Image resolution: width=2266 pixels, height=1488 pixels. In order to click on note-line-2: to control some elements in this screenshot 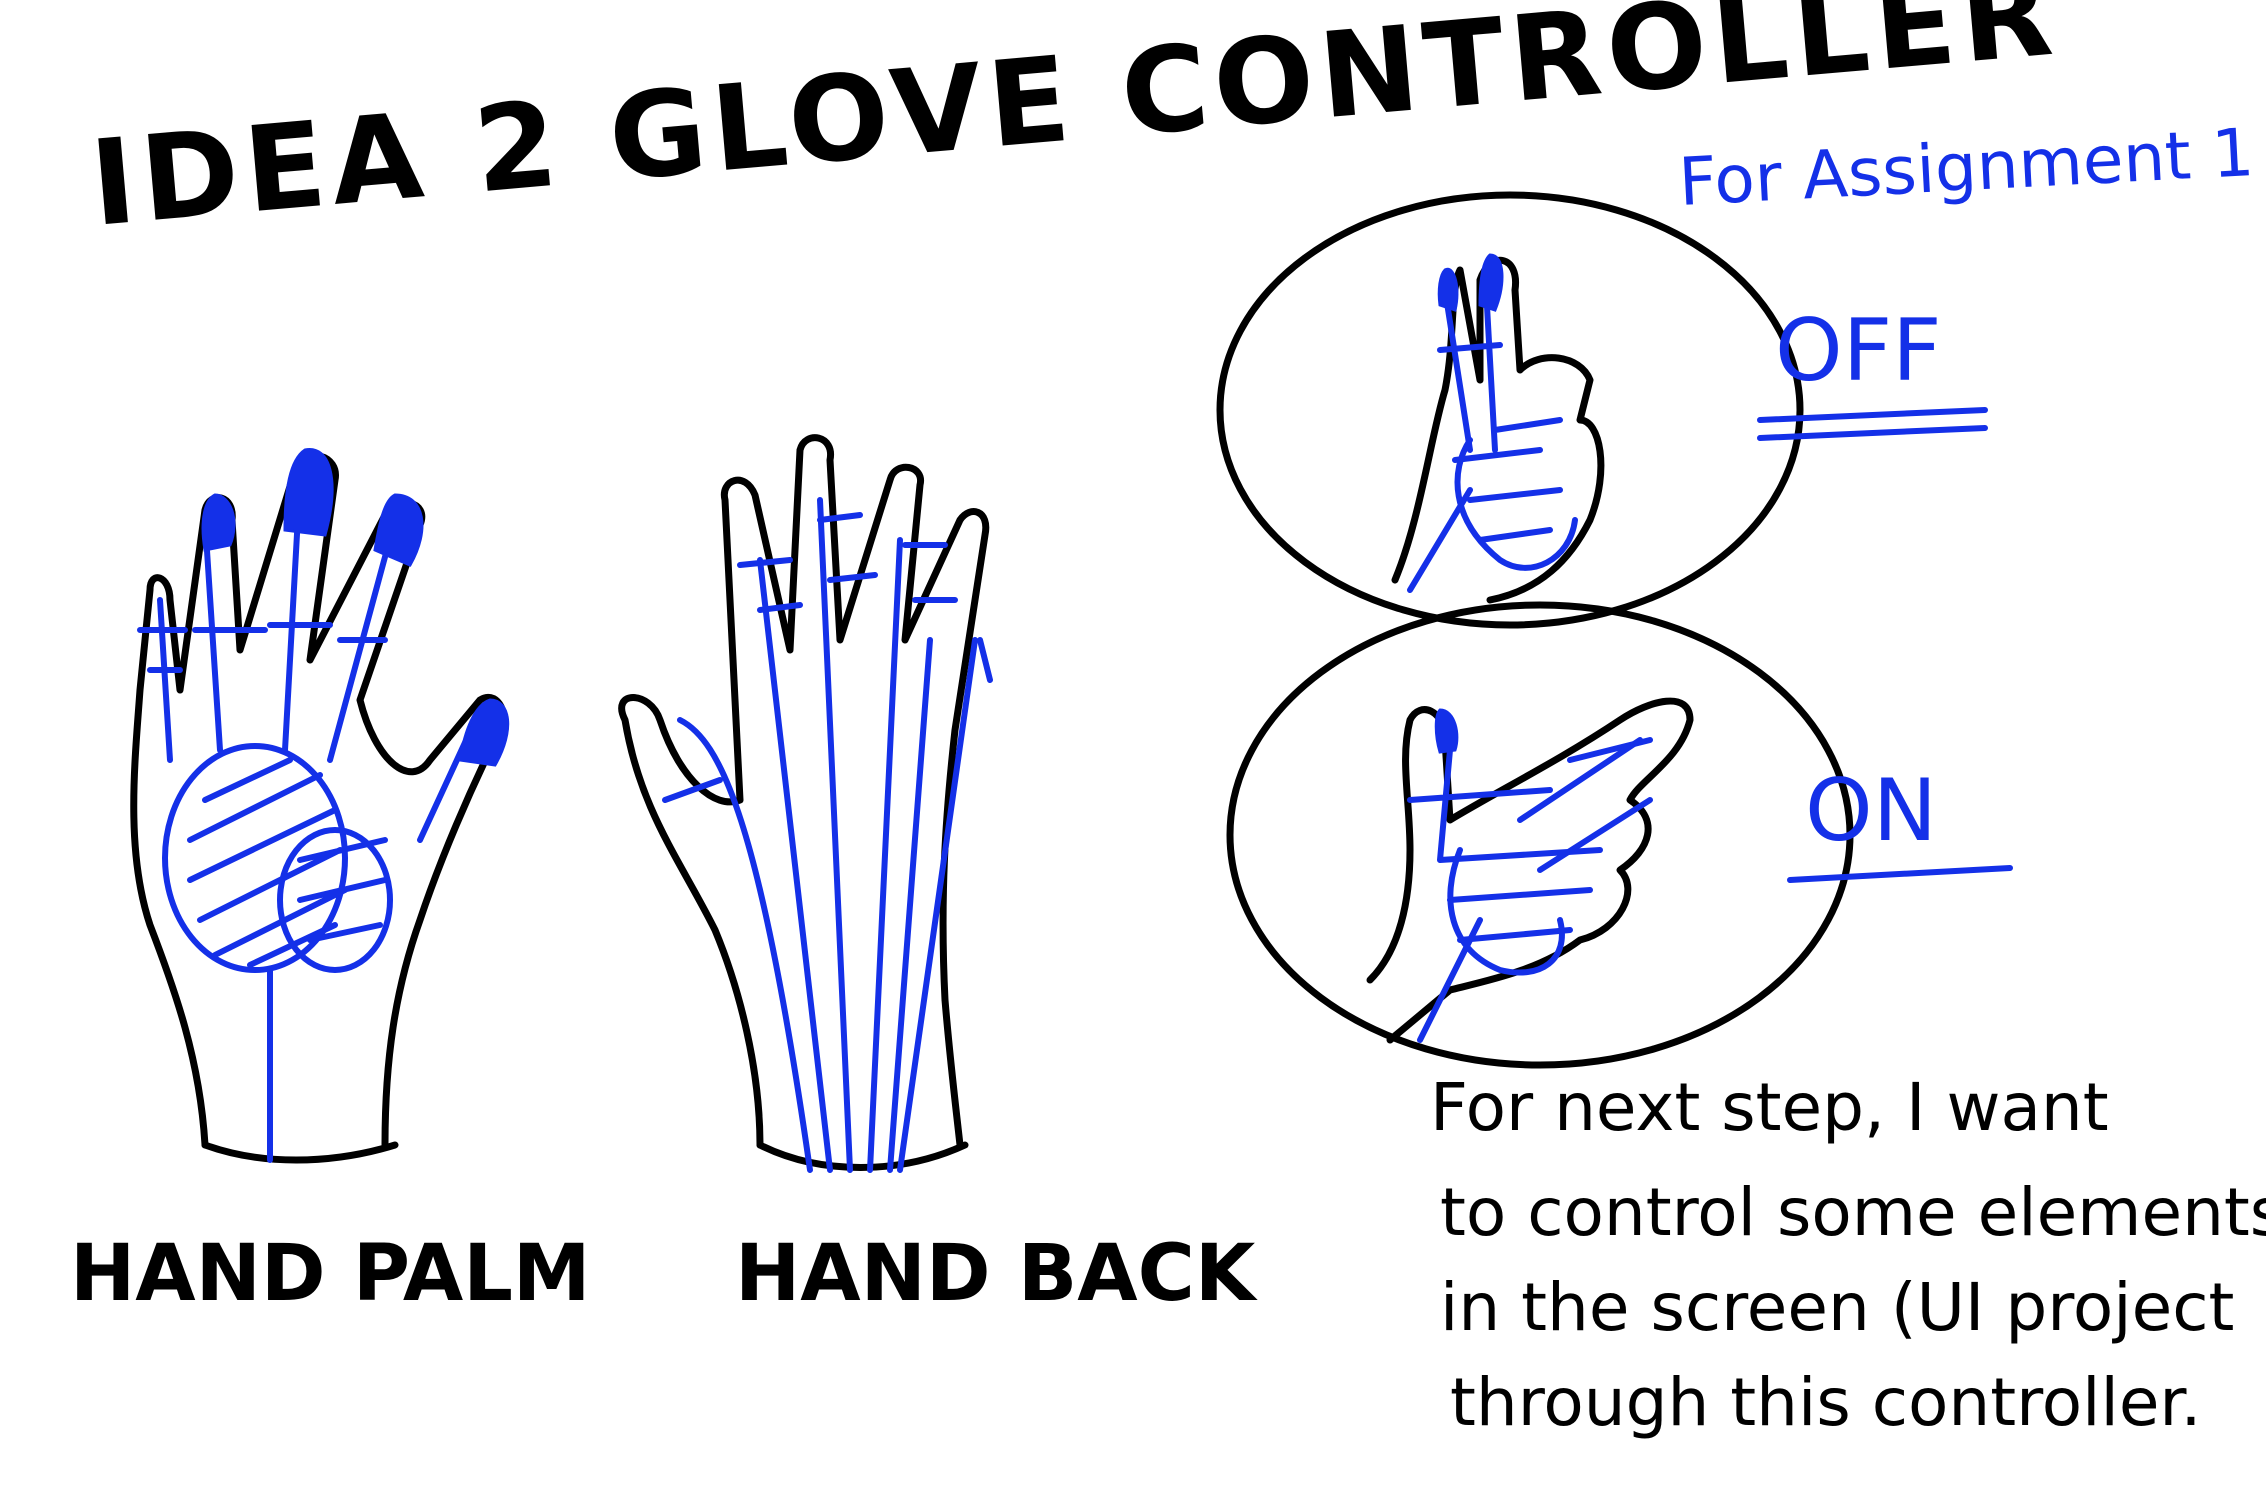, I will do `click(1853, 1212)`.